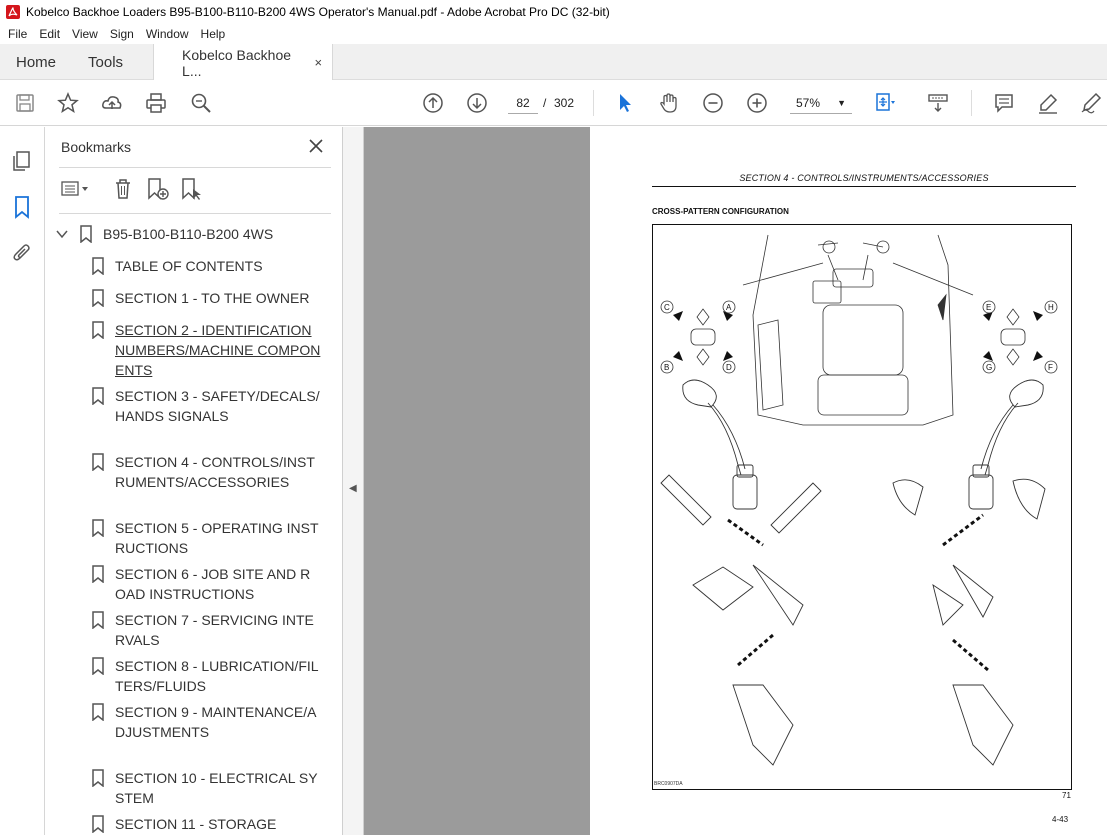  What do you see at coordinates (625, 103) in the screenshot?
I see `select-cursor-icon` at bounding box center [625, 103].